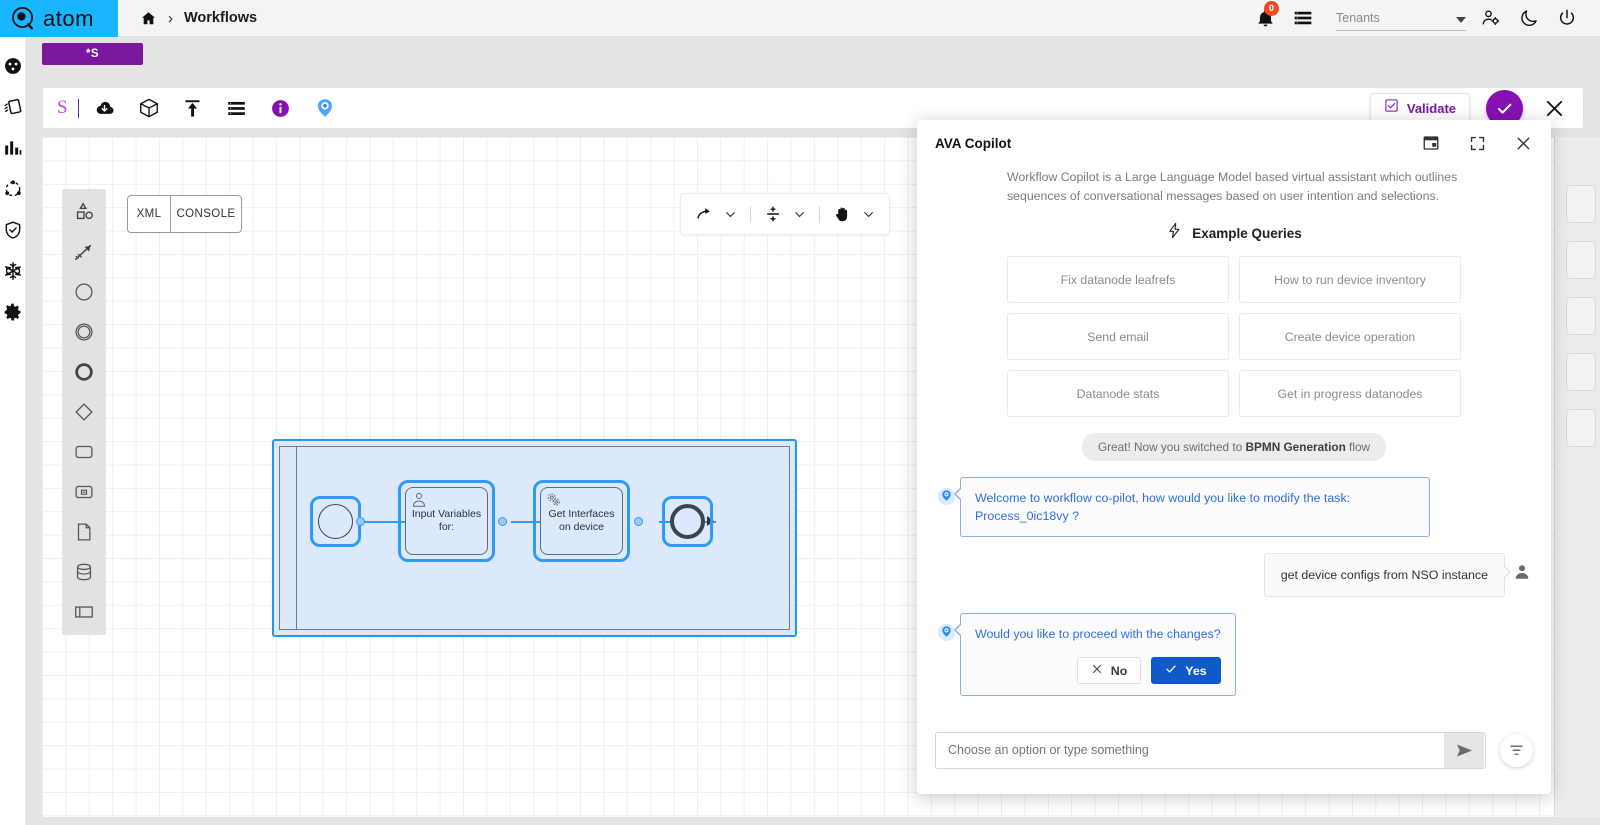 This screenshot has height=825, width=1600. Describe the element at coordinates (325, 108) in the screenshot. I see `robot-head-icon` at that location.